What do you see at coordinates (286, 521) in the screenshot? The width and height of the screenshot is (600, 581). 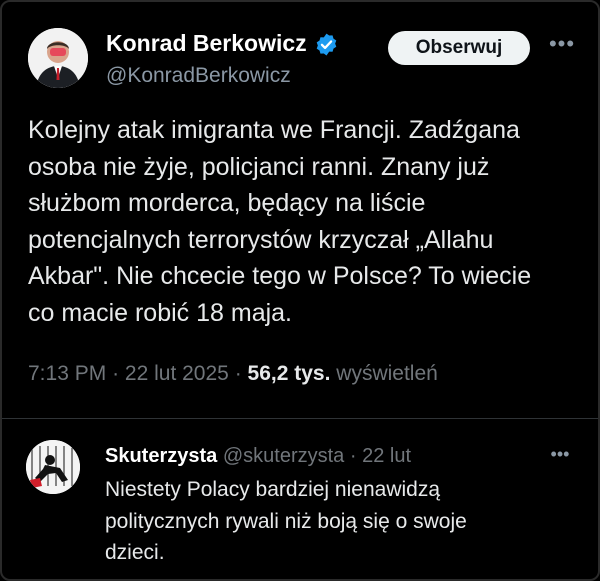 I see `reply-text-line: politycznych rywali niż boją się o swoje` at bounding box center [286, 521].